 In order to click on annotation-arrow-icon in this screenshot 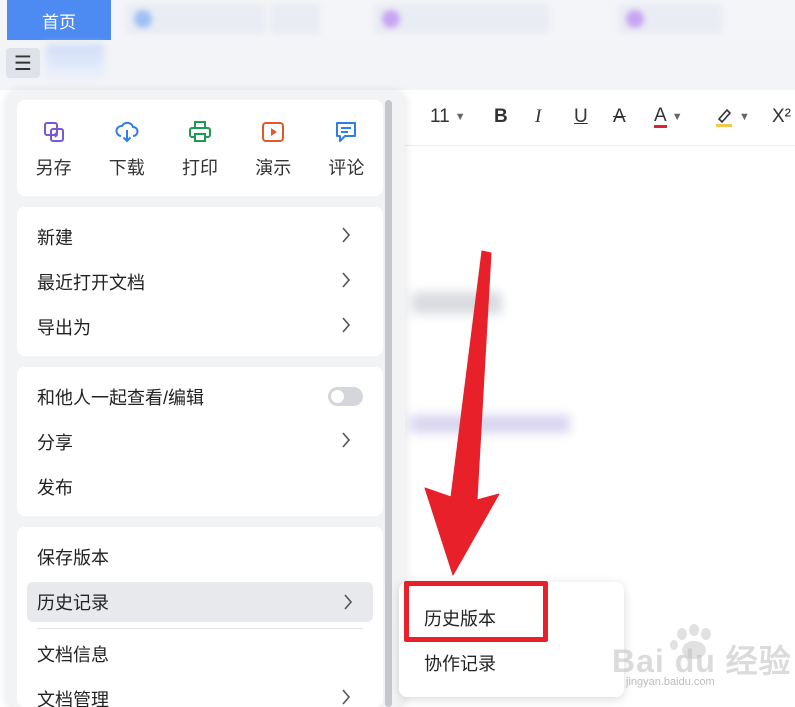, I will do `click(462, 413)`.